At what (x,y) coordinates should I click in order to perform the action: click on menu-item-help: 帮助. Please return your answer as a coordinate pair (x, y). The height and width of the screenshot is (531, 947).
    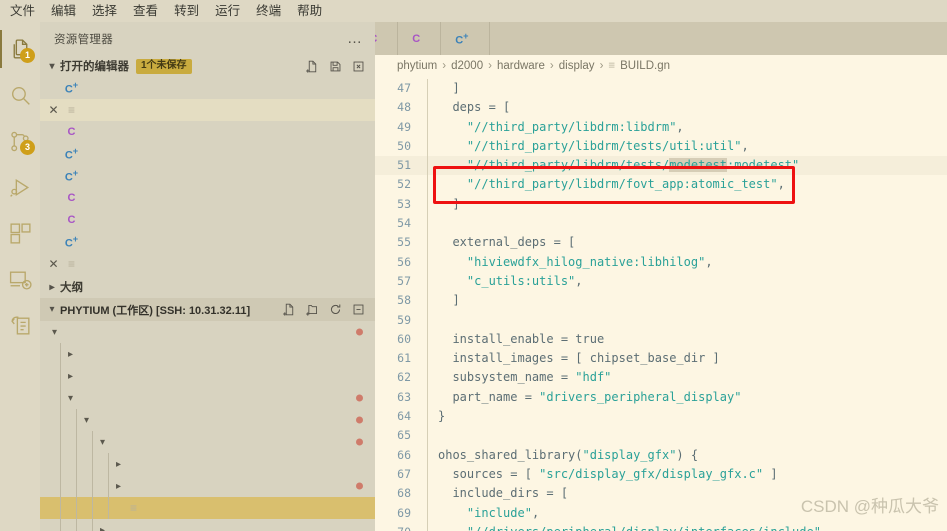
    Looking at the image, I should click on (309, 11).